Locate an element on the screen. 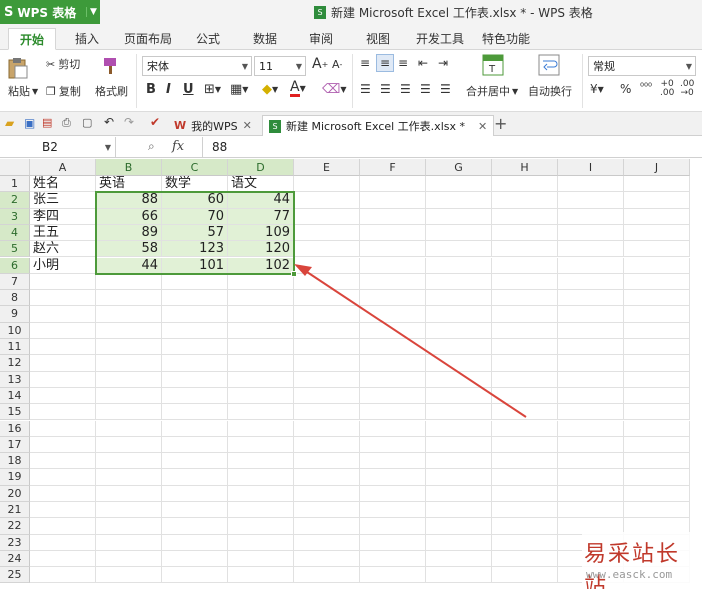  annotation-arrow is located at coordinates (410, 341).